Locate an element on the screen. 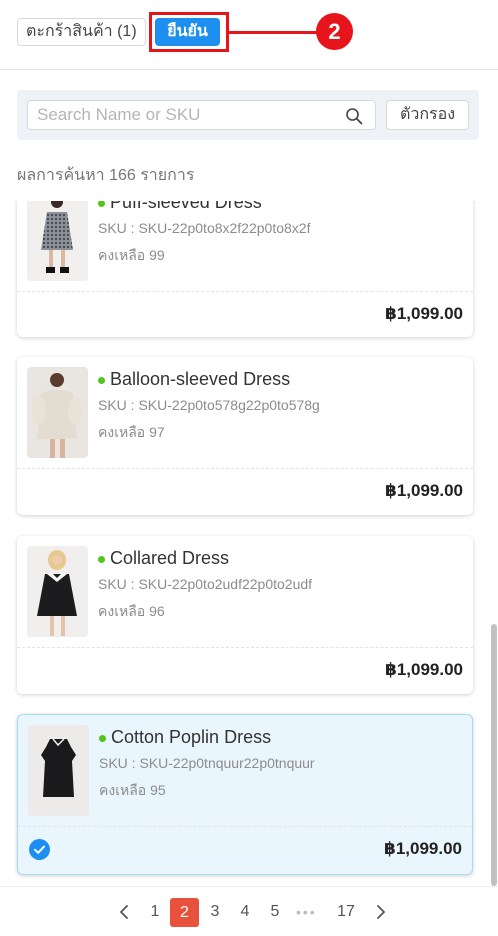  selected-check-icon is located at coordinates (39, 849).